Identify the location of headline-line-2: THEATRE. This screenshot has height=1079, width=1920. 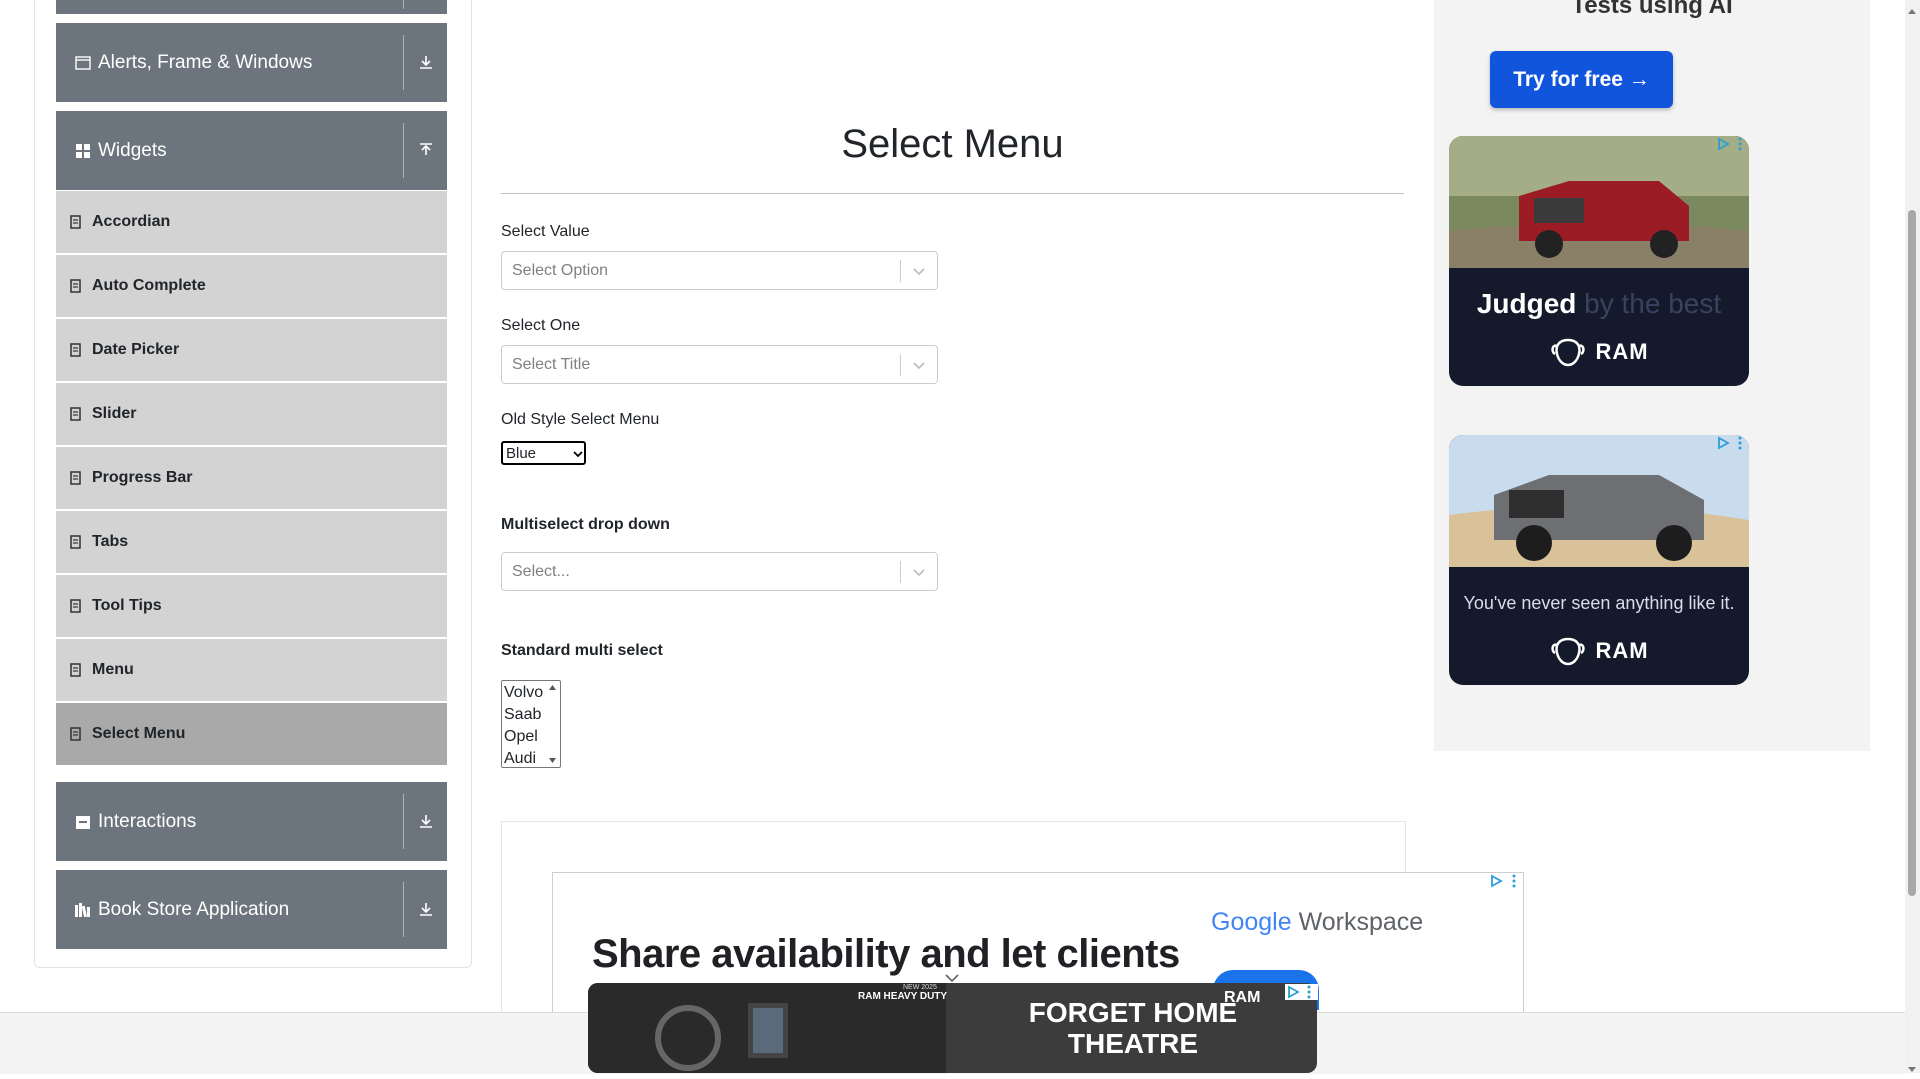
(1133, 1043).